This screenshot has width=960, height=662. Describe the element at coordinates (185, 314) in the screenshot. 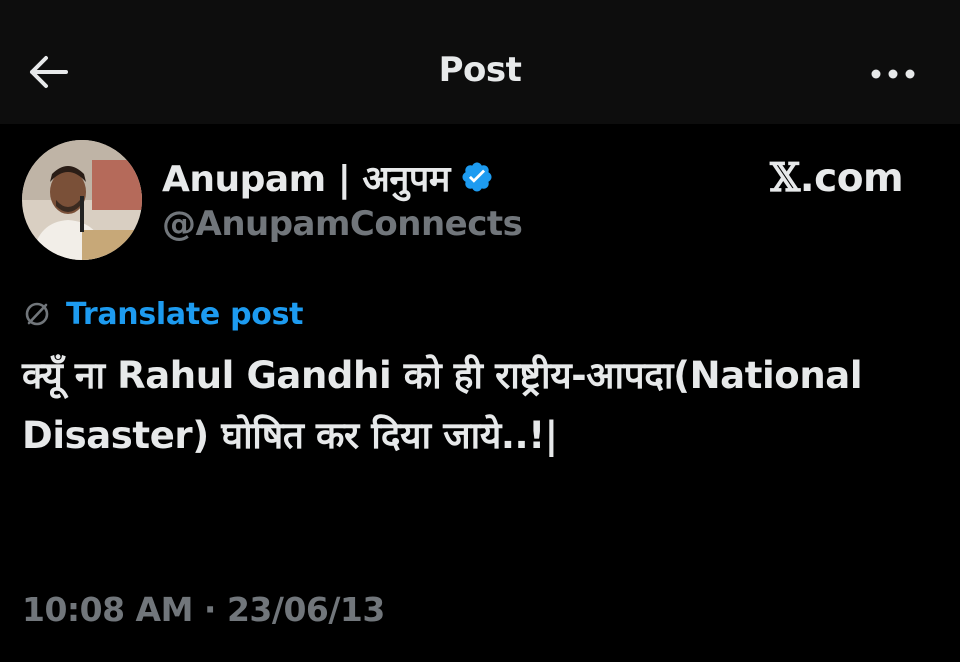

I see `translate-post-label: Translate post` at that location.